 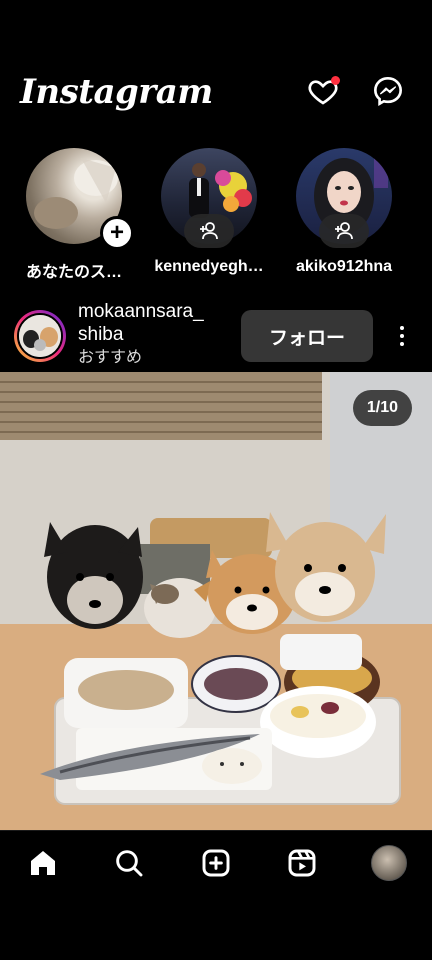 I want to click on more-options-icon, so click(x=402, y=336).